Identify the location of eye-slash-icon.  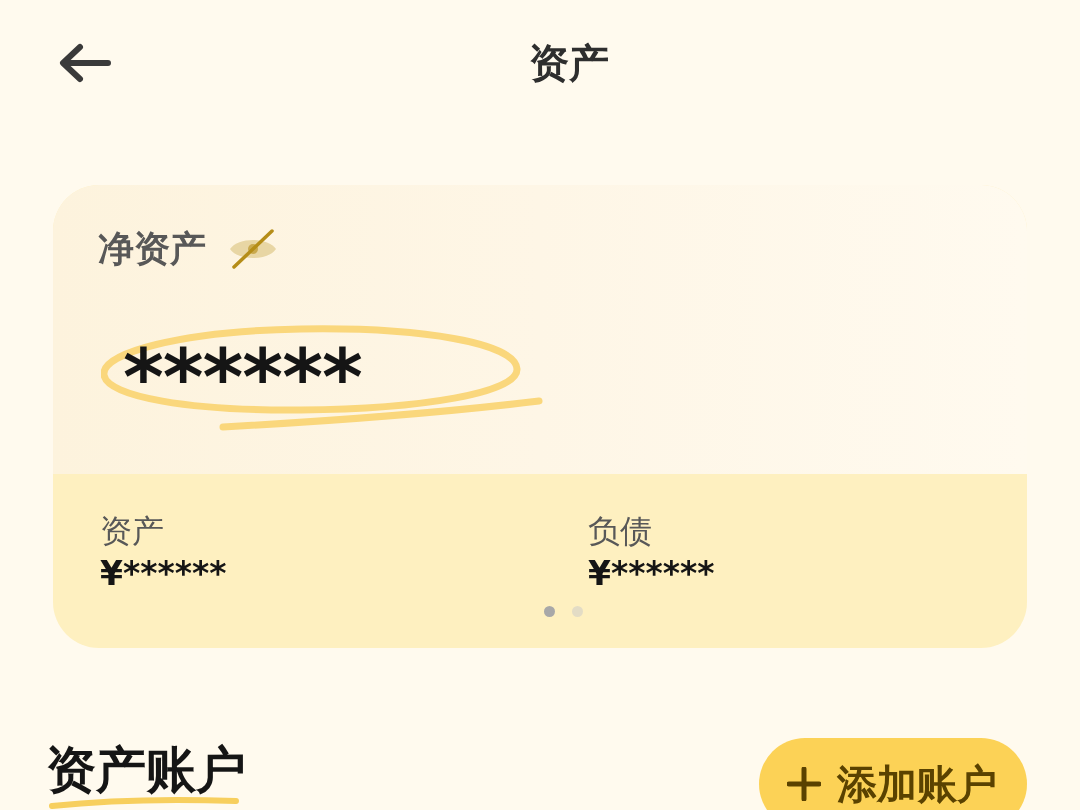
(253, 249).